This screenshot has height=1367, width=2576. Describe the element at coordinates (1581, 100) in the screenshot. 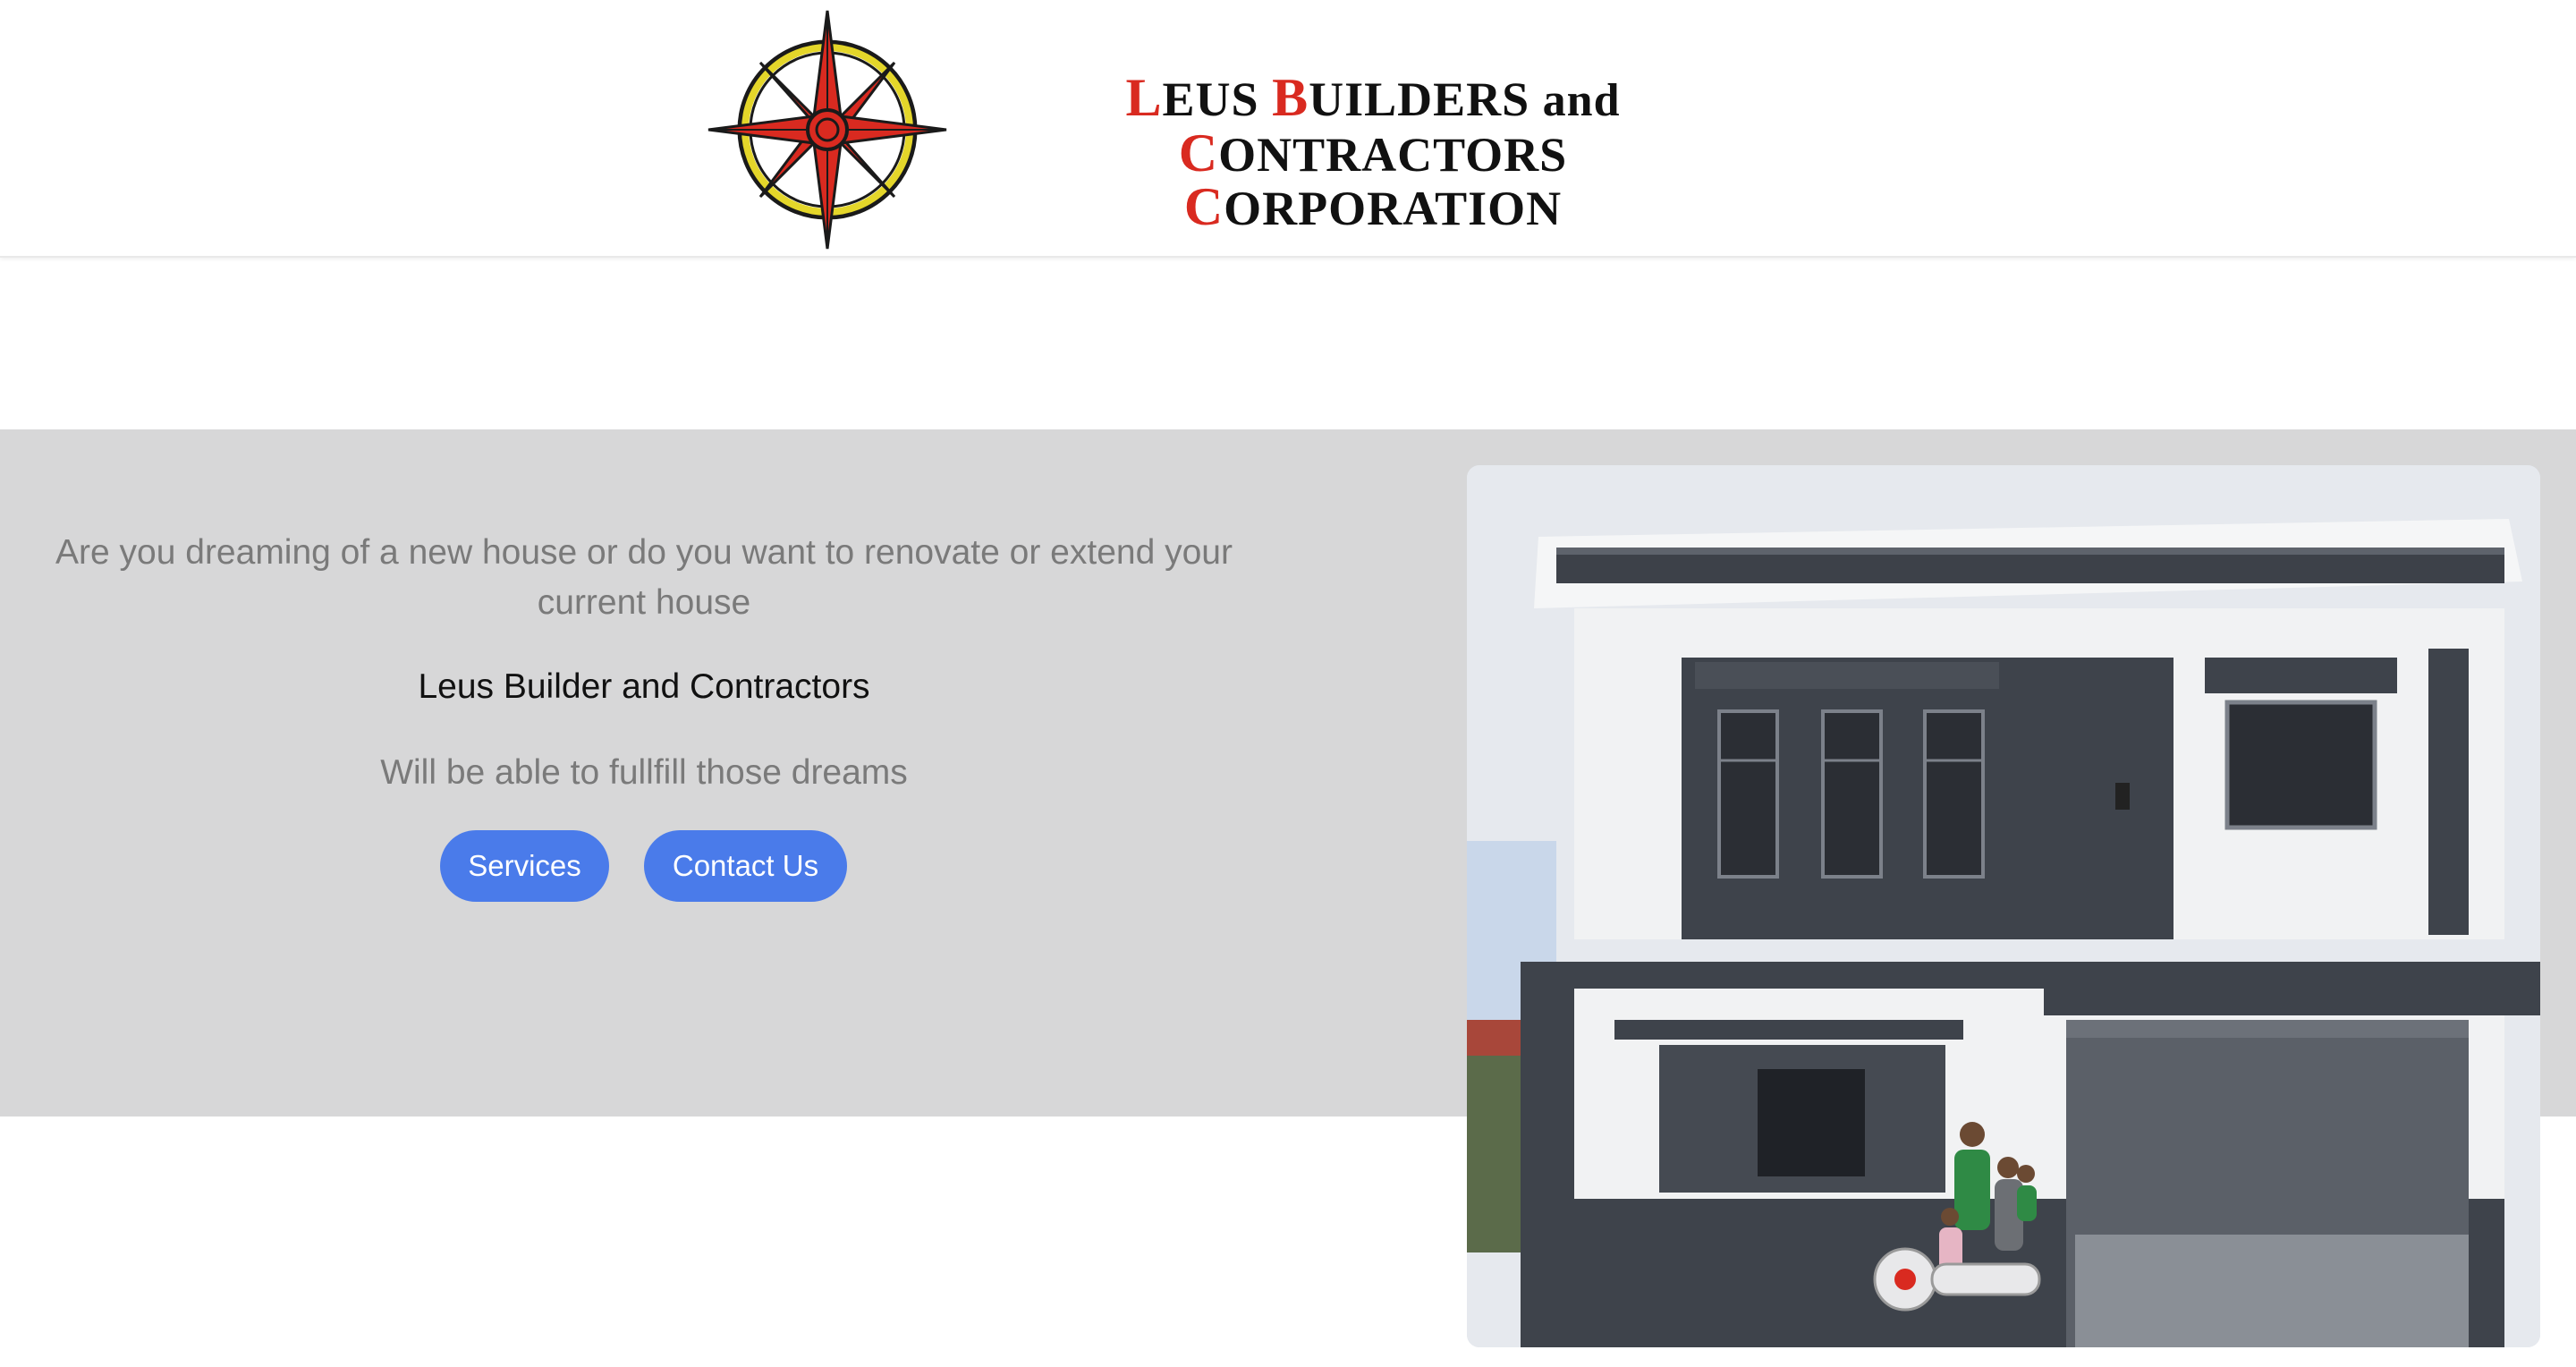

I see `name-part-and: and` at that location.